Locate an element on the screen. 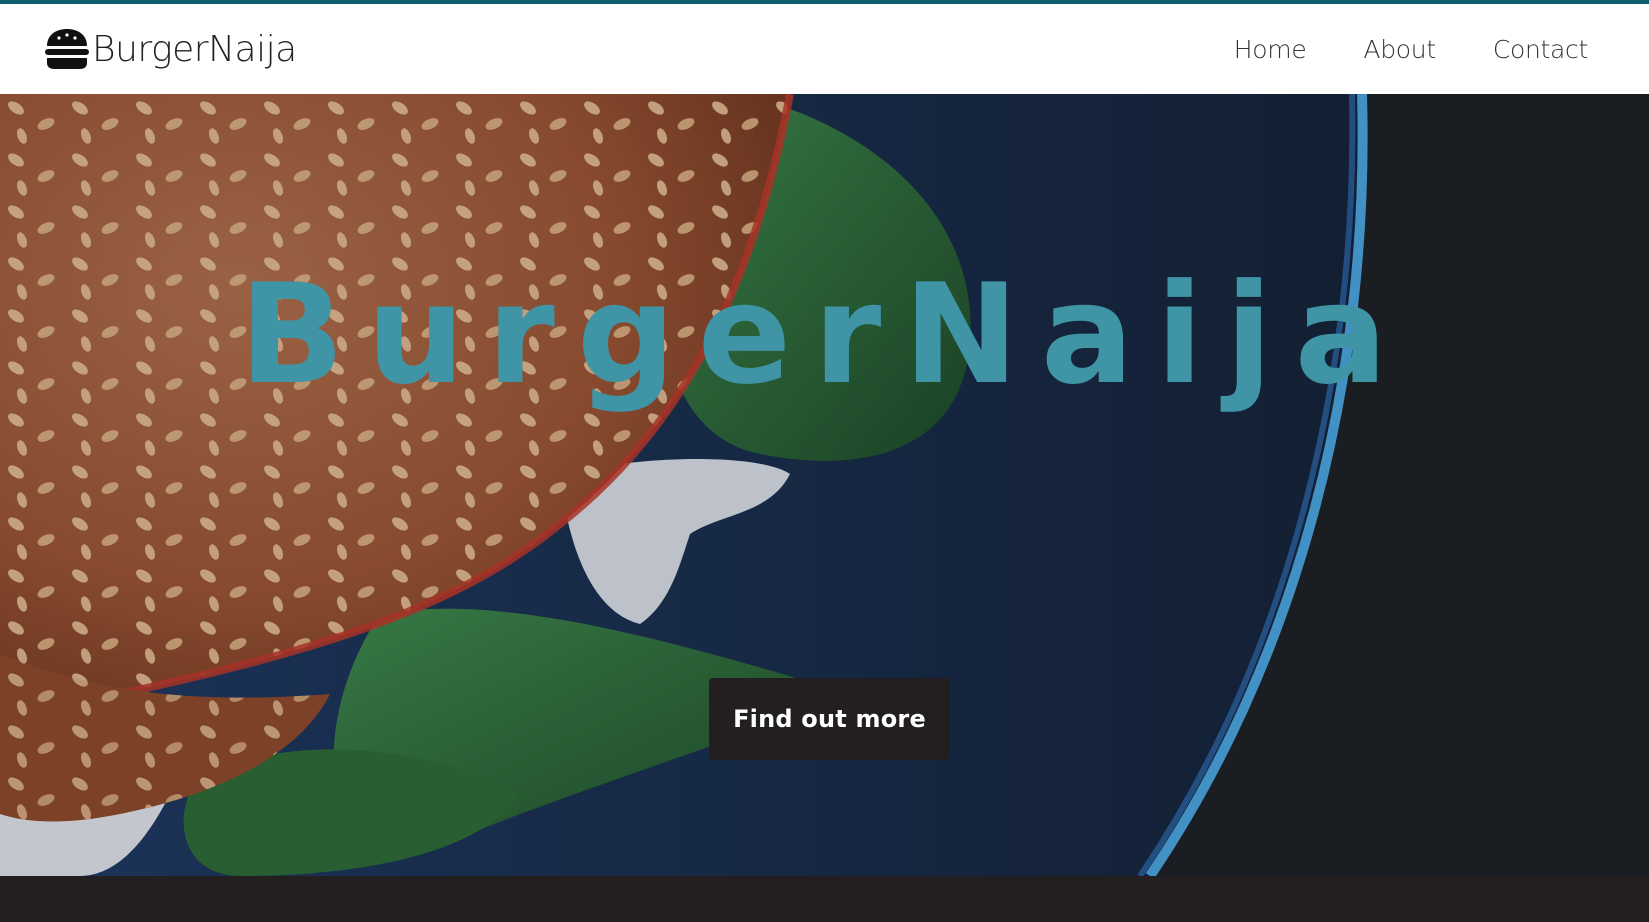 The height and width of the screenshot is (922, 1649). navbar: BurgerNaija Home About Contact is located at coordinates (824, 49).